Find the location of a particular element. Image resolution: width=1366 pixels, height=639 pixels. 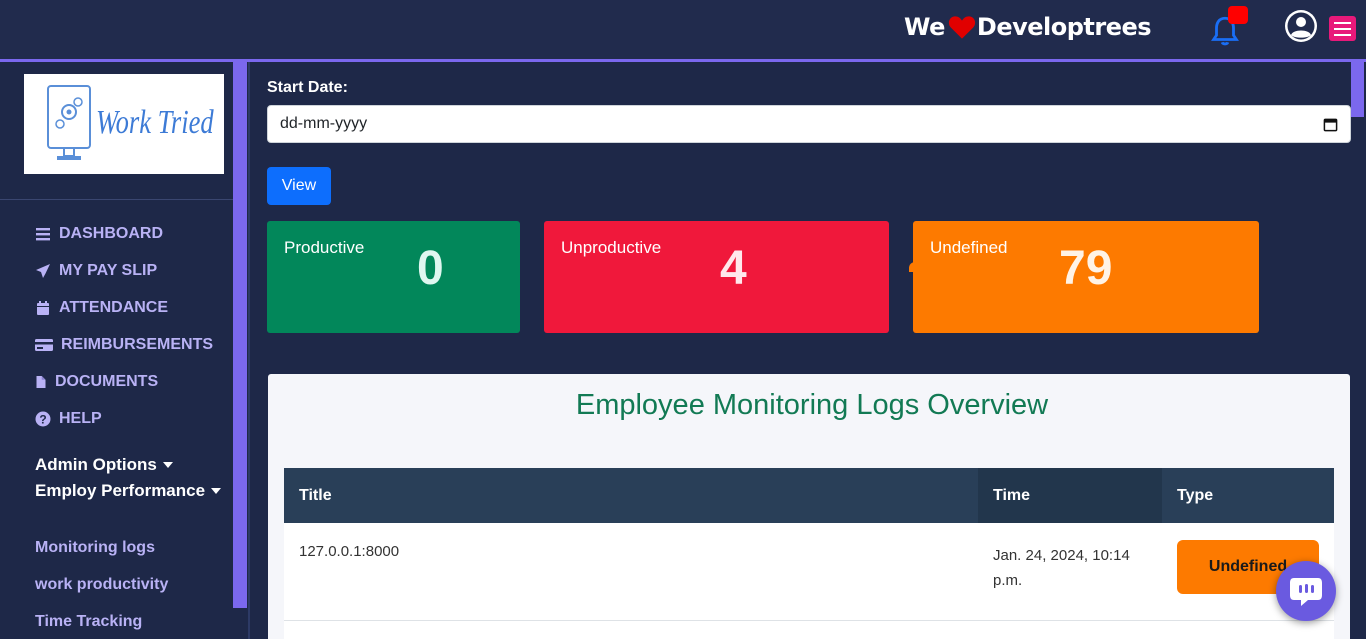

column-header-title: Title is located at coordinates (315, 495).